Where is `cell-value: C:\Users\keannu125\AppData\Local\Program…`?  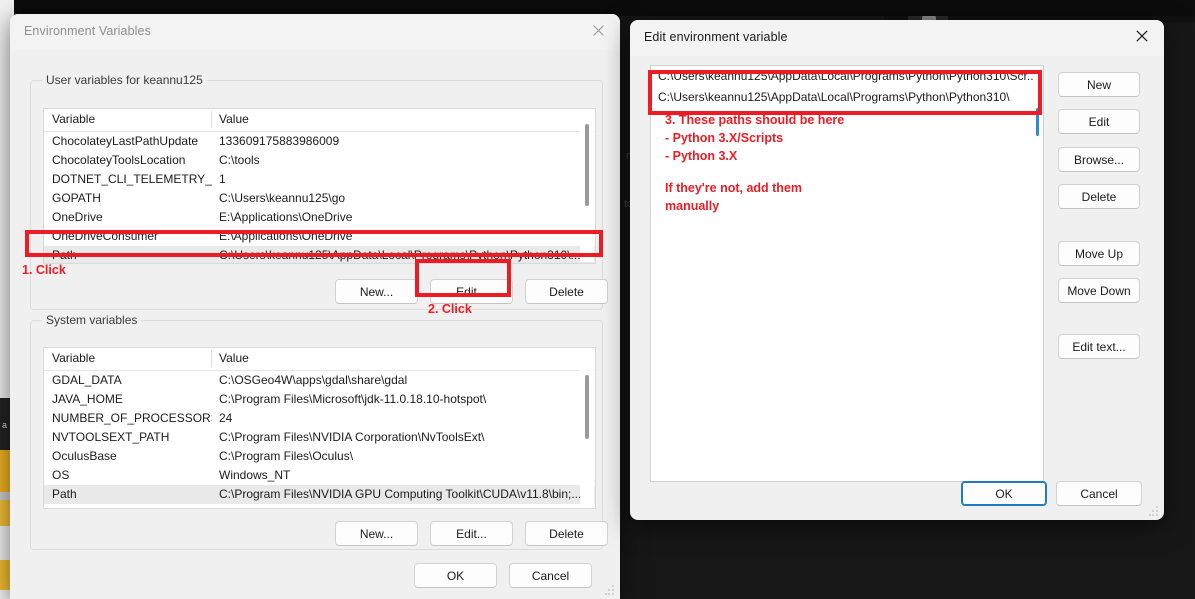
cell-value: C:\Users\keannu125\AppData\Local\Program… is located at coordinates (400, 255).